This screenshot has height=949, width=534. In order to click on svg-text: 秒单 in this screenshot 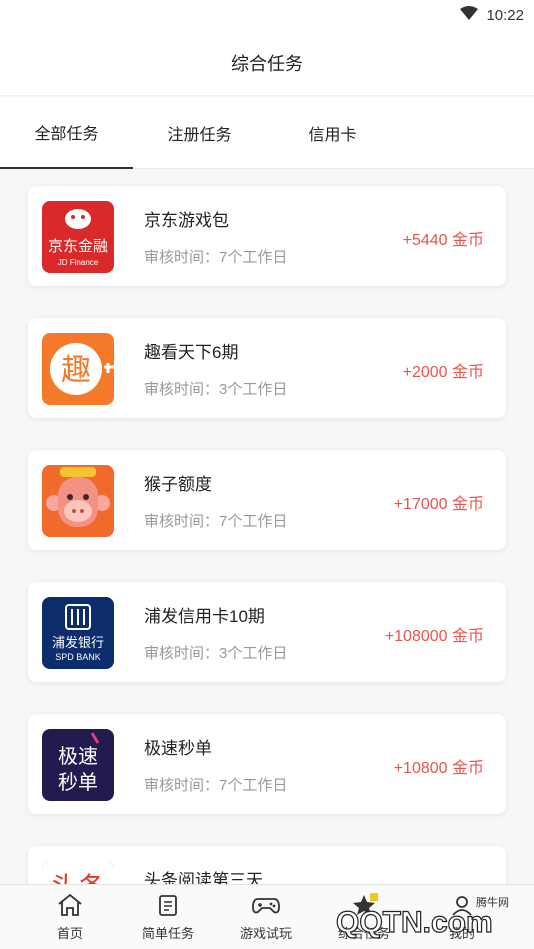, I will do `click(78, 782)`.